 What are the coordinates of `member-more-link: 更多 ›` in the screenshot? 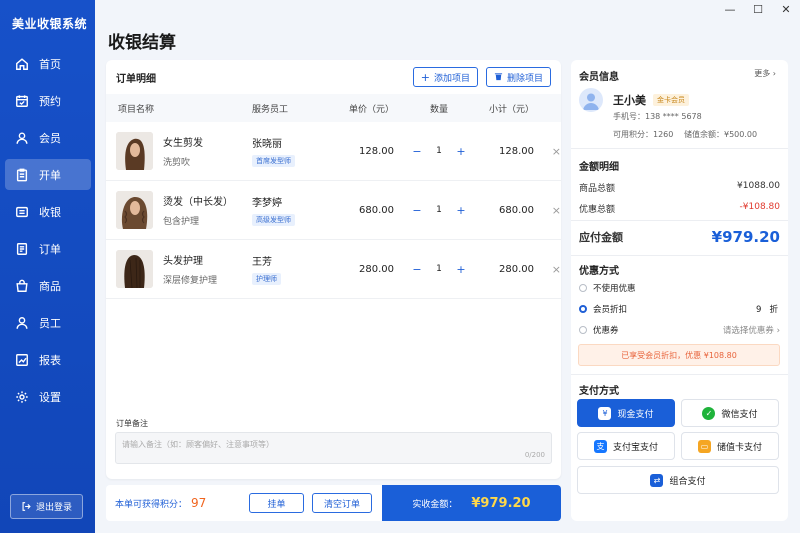 It's located at (765, 73).